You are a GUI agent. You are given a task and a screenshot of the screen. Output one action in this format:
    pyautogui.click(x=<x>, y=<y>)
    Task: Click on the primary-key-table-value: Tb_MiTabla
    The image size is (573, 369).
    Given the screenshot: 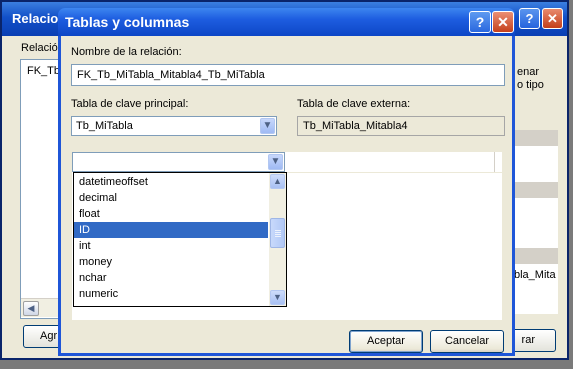 What is the action you would take?
    pyautogui.click(x=104, y=126)
    